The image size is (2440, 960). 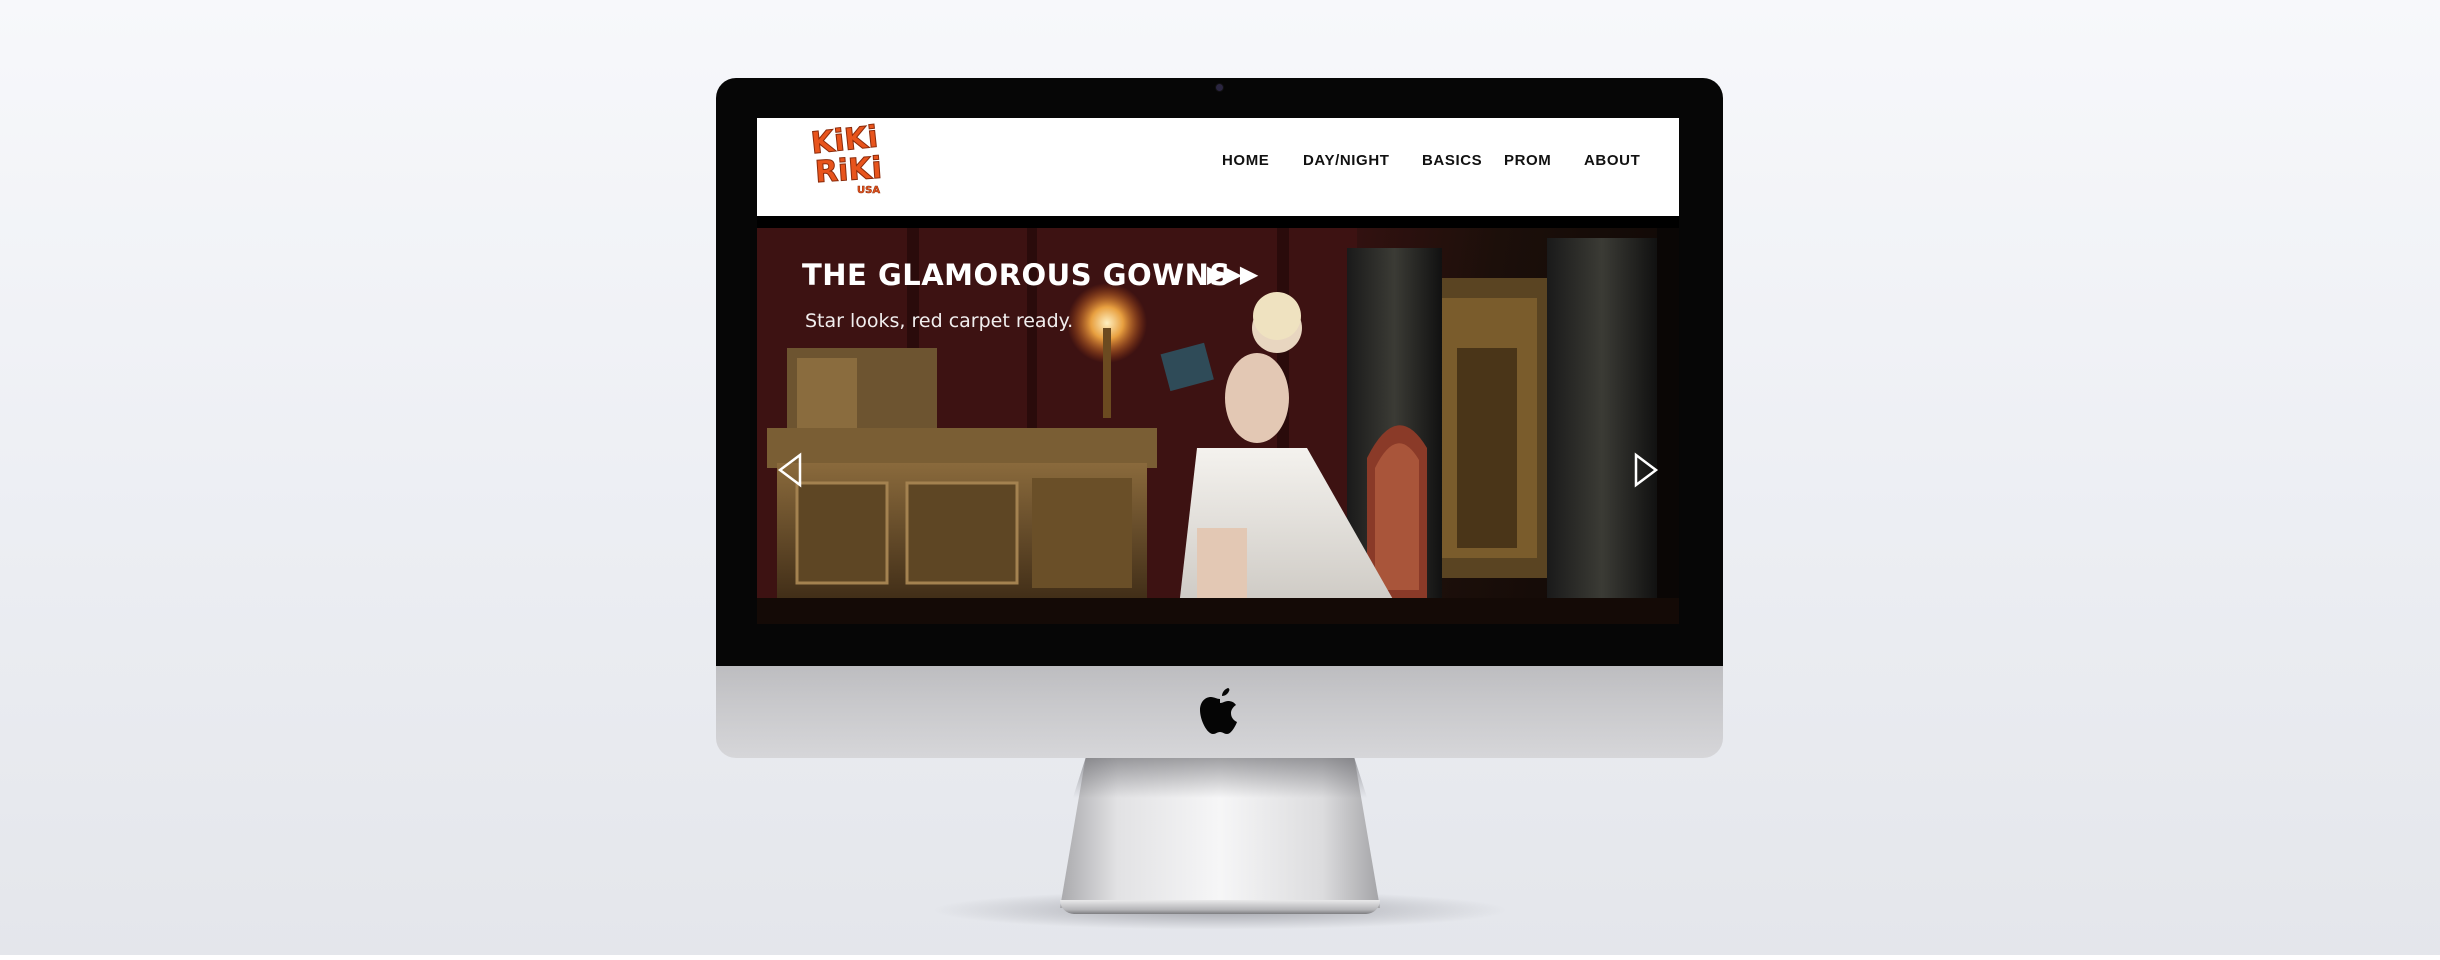 I want to click on nav-basics: BASICS, so click(x=1452, y=160).